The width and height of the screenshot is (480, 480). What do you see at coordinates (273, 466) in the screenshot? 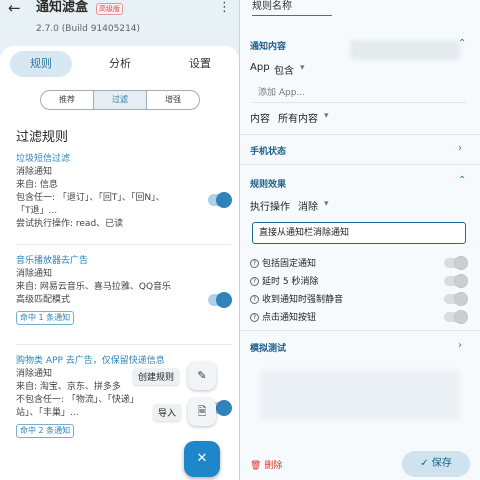
I see `delete-label: 删除` at bounding box center [273, 466].